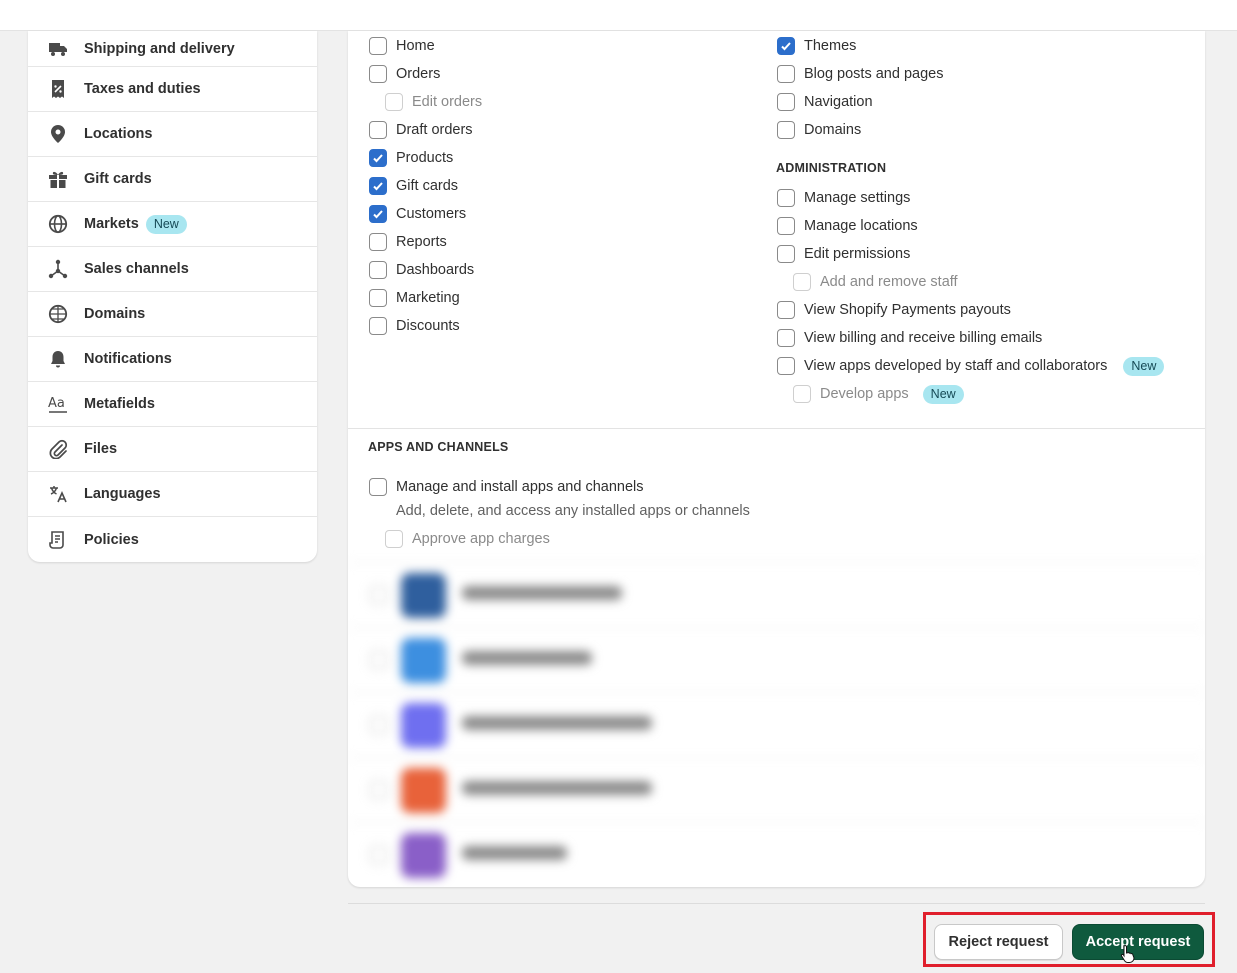 This screenshot has width=1237, height=973. I want to click on perm-manage-apps: Manage and install apps and channels, so click(506, 487).